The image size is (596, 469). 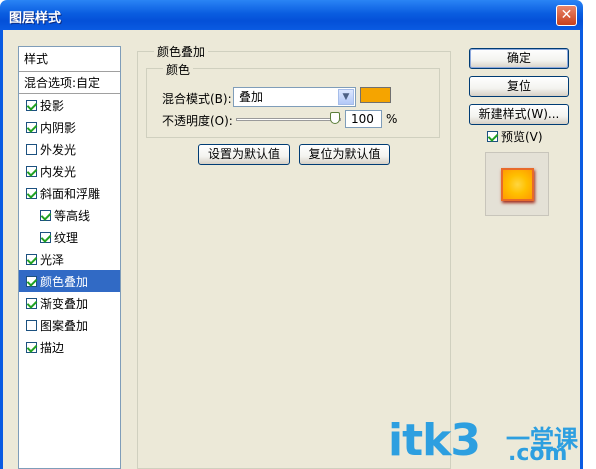 I want to click on preview-label: 预览(V), so click(x=522, y=137).